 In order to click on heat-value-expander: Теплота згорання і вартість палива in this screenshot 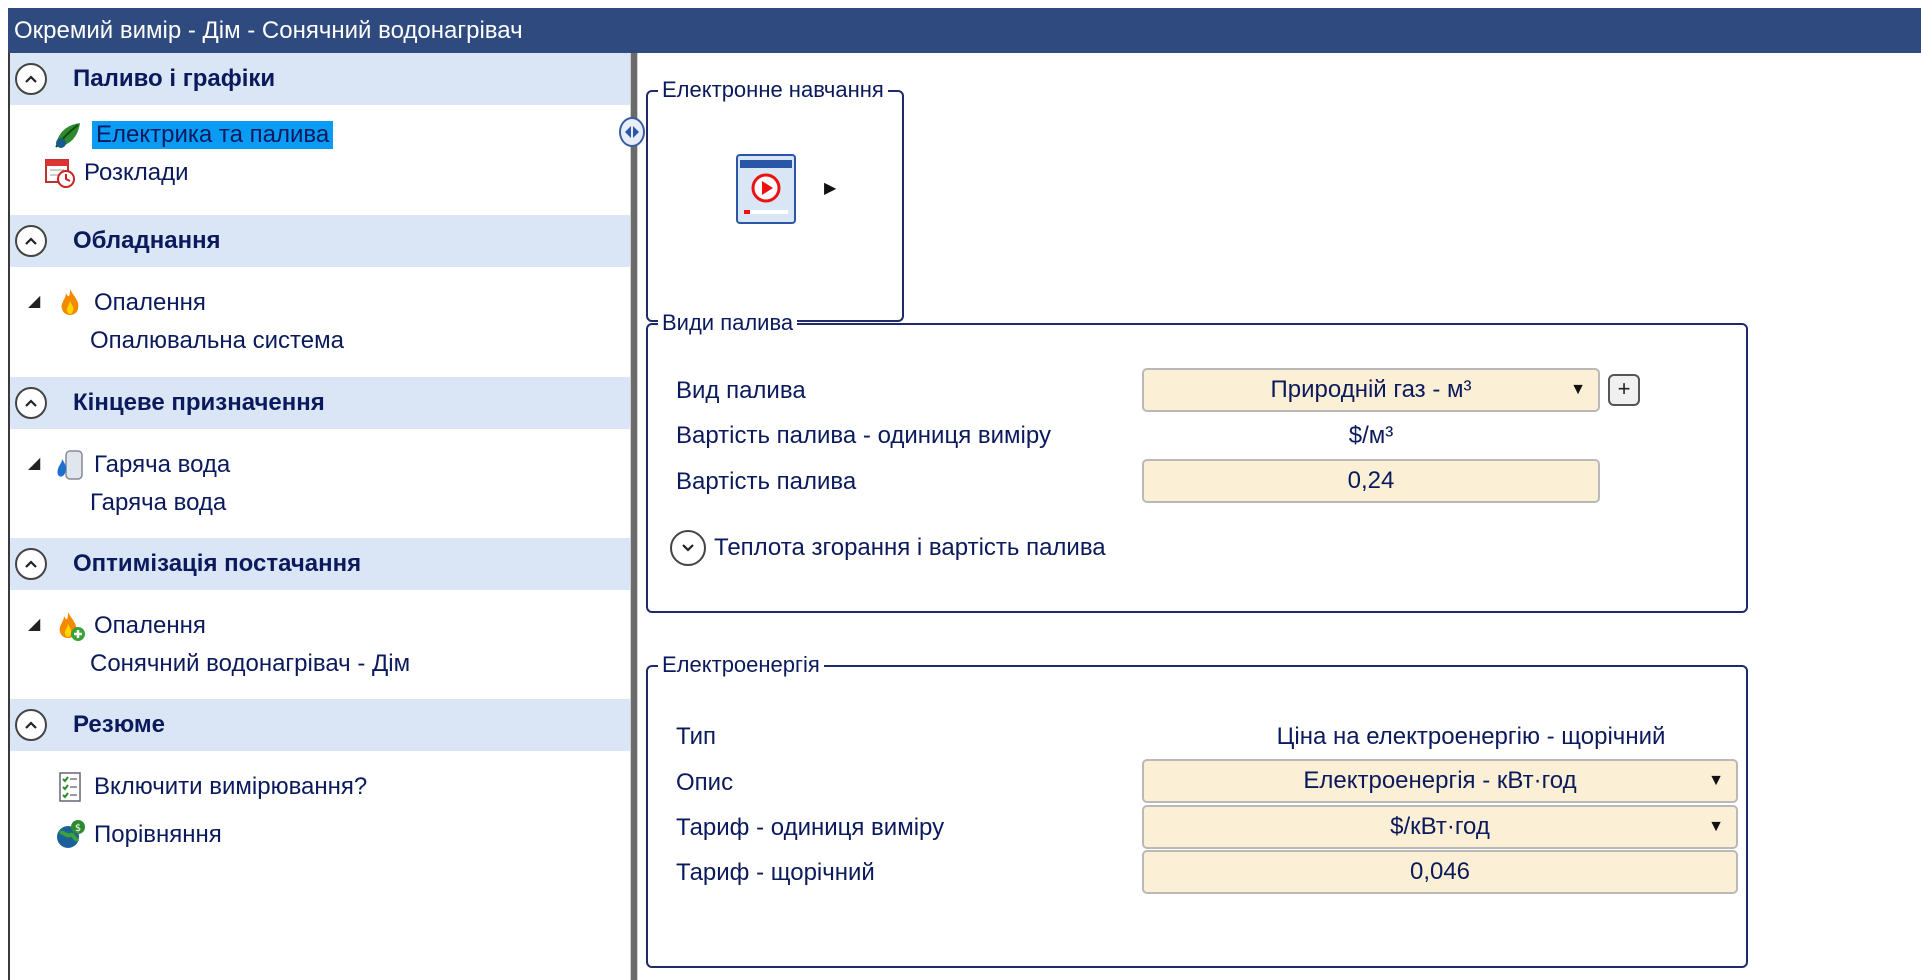, I will do `click(888, 548)`.